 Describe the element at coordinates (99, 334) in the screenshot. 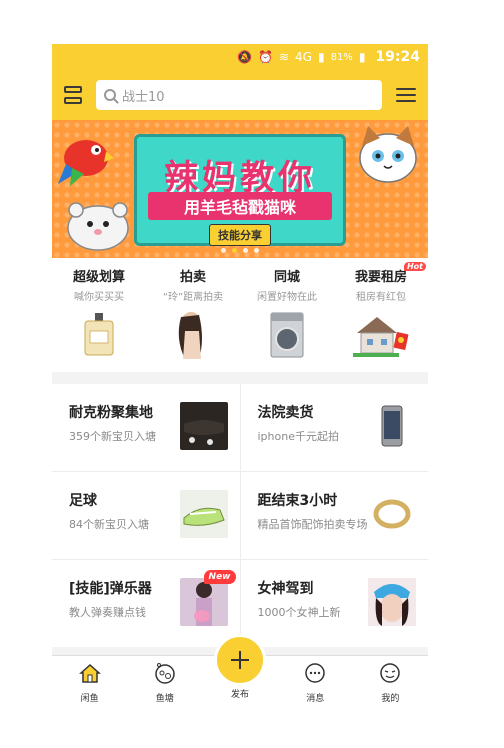

I see `perfume-image` at that location.